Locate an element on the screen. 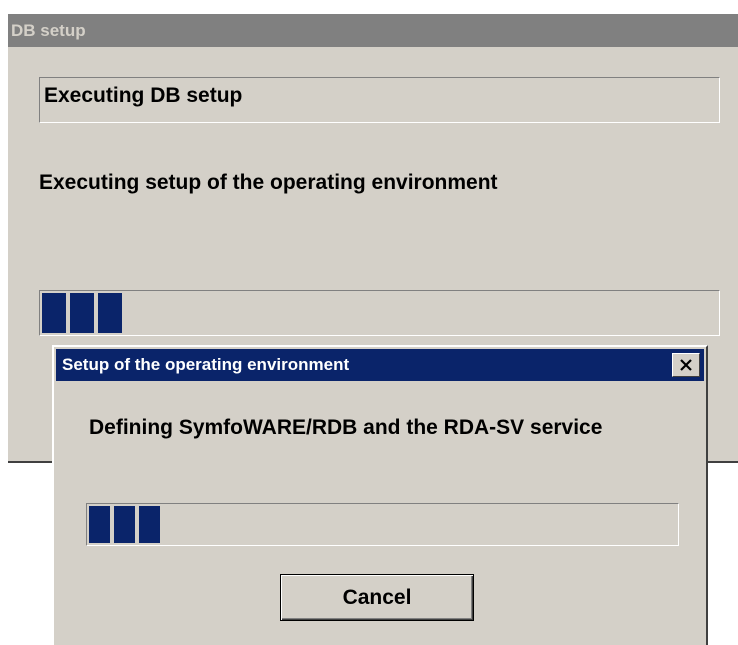 This screenshot has width=738, height=645. close-button is located at coordinates (686, 365).